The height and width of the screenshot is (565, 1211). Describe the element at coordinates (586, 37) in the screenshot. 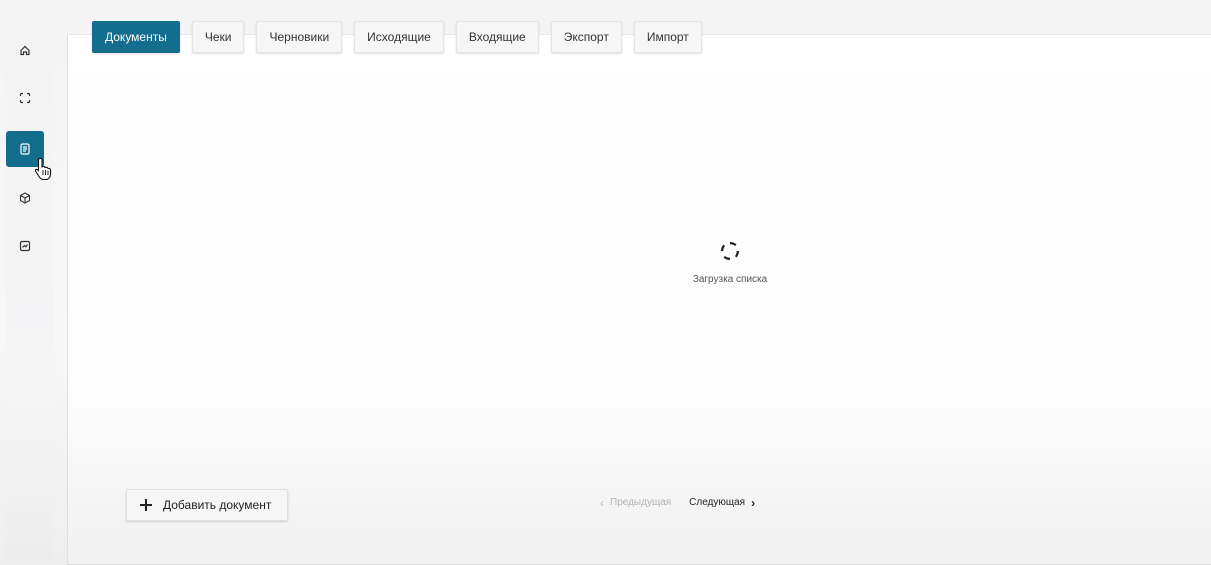

I see `tab-export: Экспорт` at that location.